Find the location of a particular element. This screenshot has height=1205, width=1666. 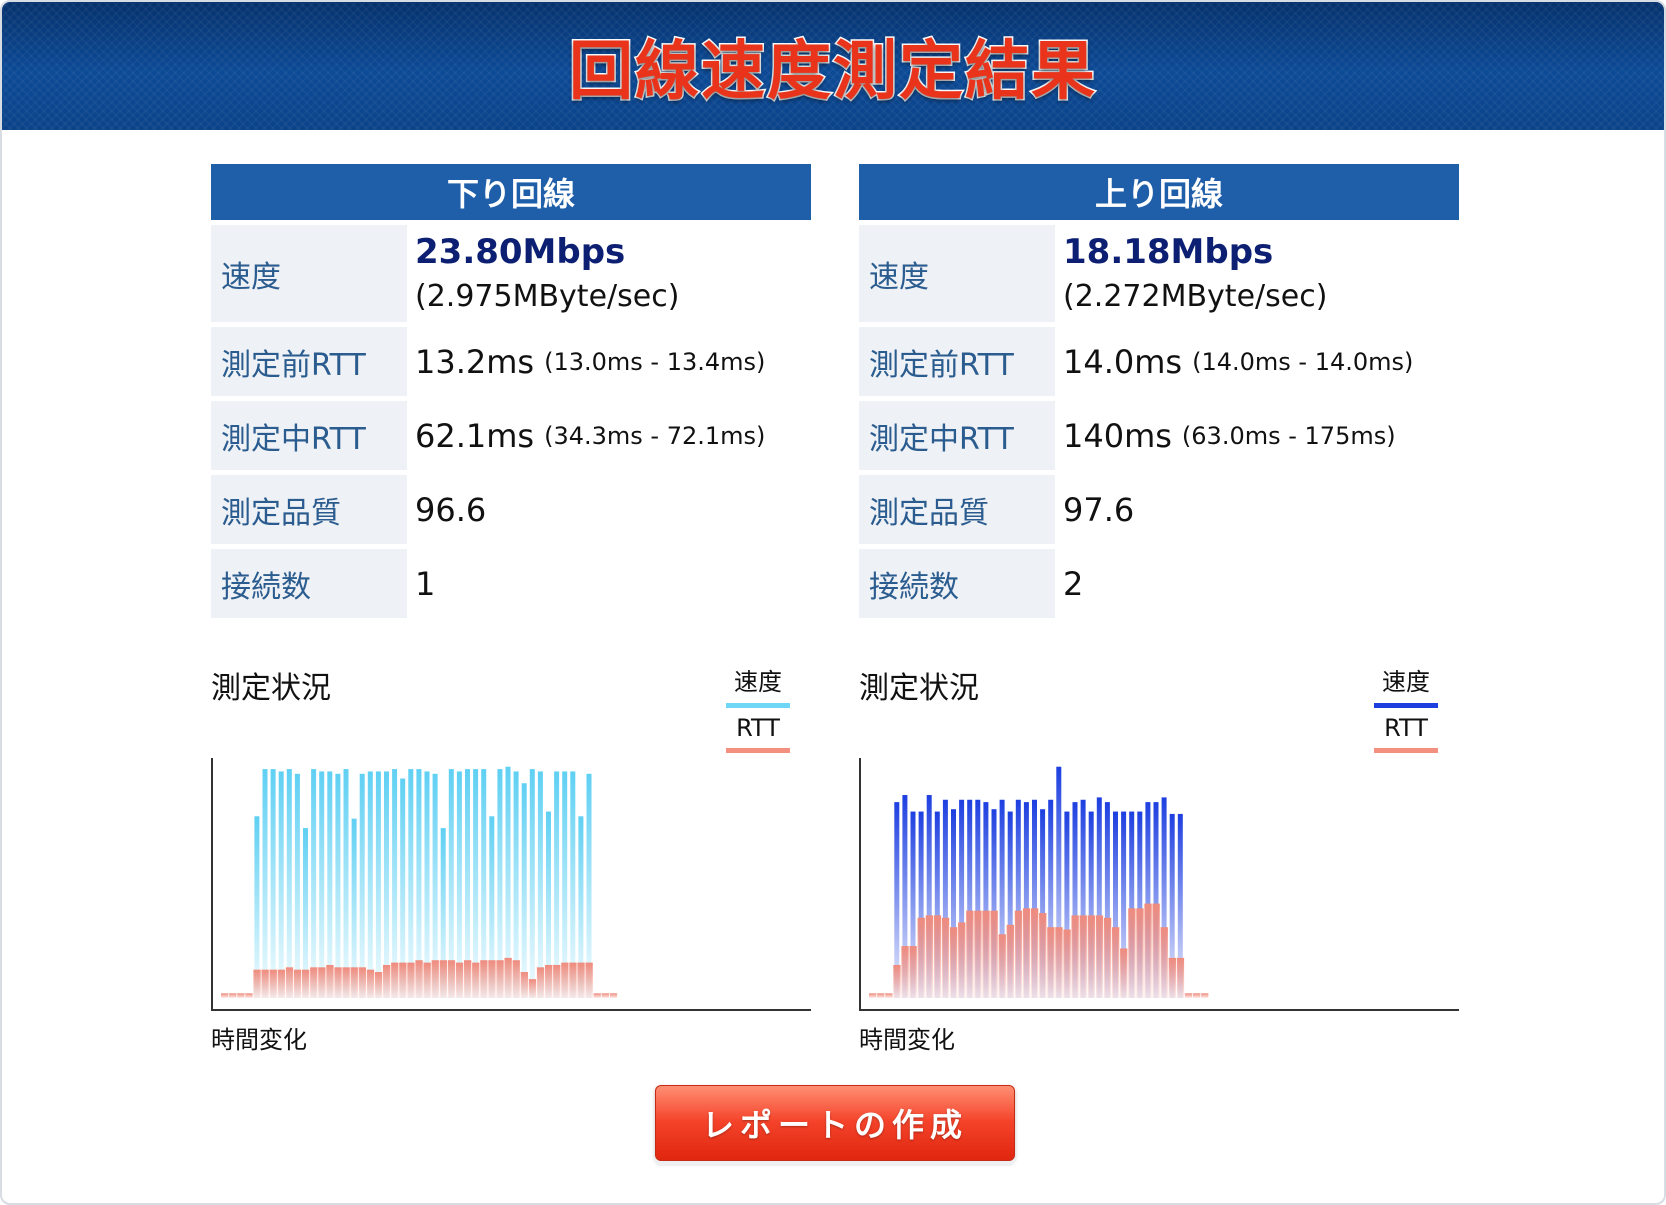

uplink-heading: 上り回線 is located at coordinates (1159, 192).